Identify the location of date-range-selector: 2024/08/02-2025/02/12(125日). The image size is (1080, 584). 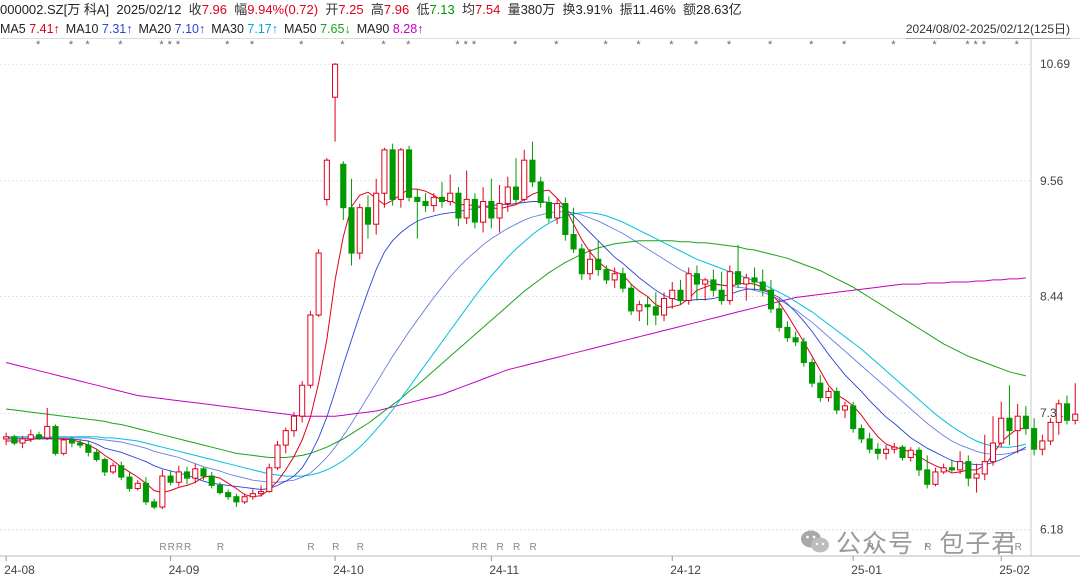
(987, 29).